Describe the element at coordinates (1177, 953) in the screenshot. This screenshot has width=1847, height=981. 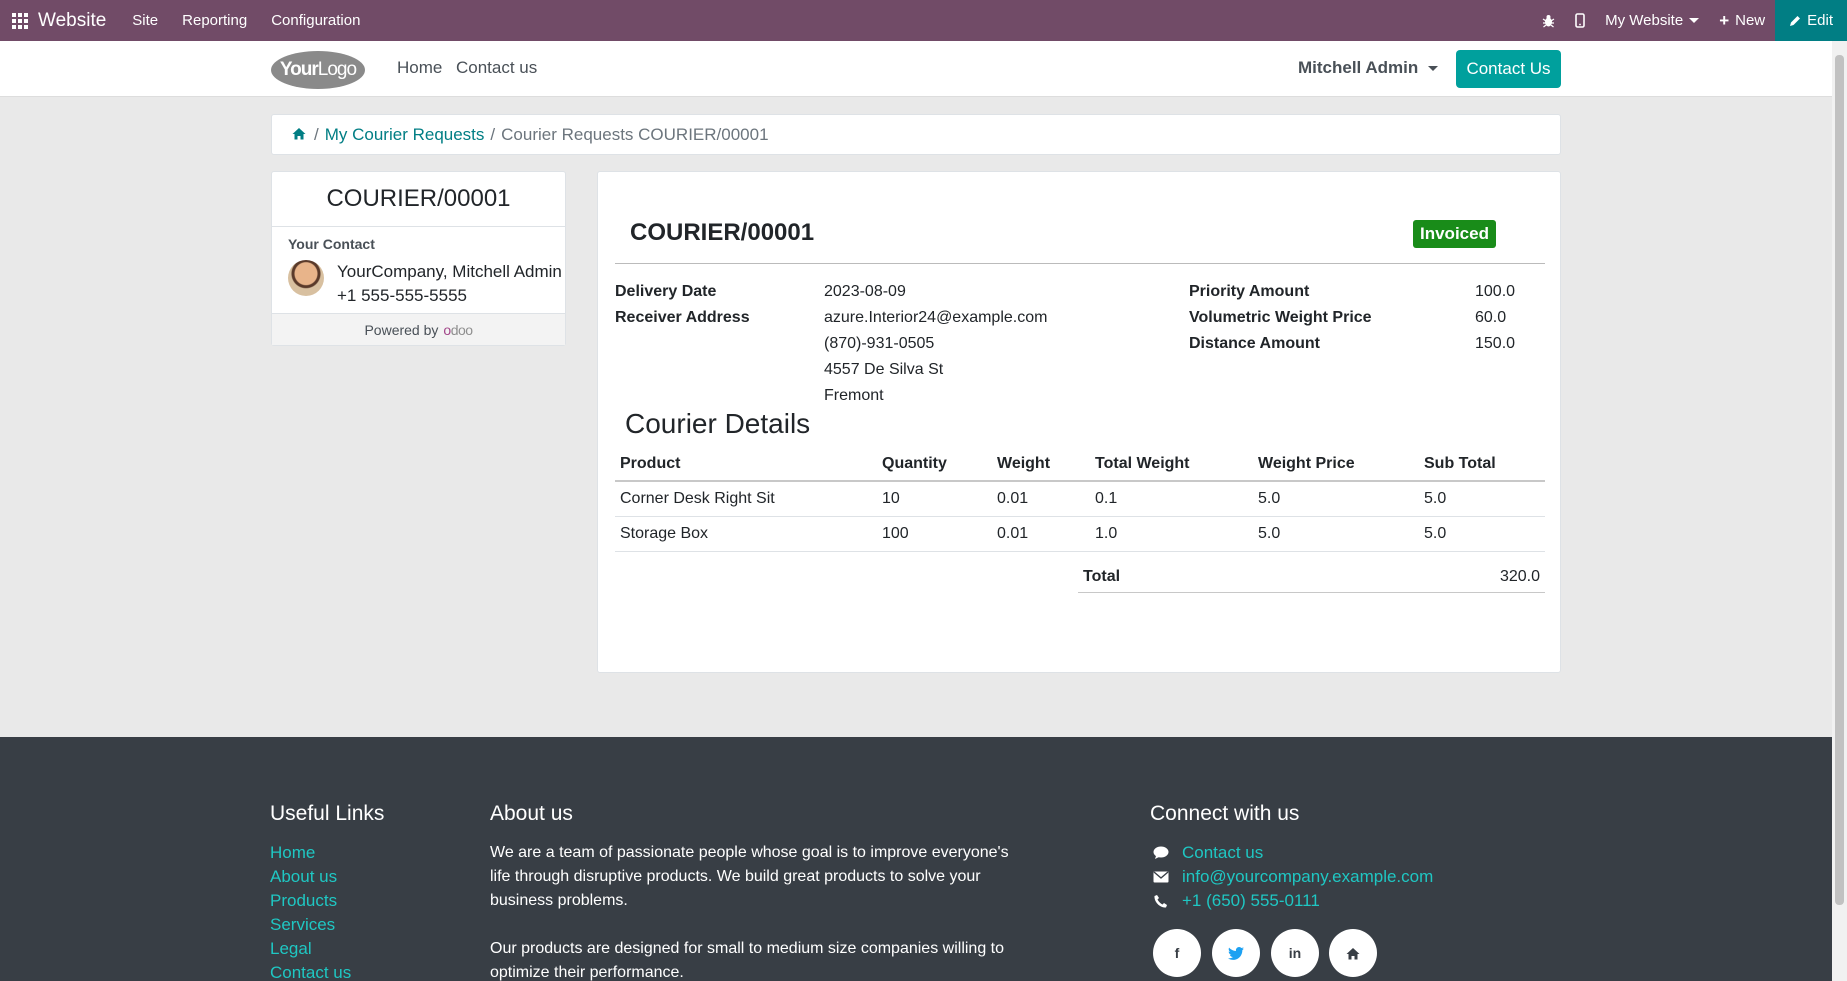
I see `facebook-icon: f` at that location.